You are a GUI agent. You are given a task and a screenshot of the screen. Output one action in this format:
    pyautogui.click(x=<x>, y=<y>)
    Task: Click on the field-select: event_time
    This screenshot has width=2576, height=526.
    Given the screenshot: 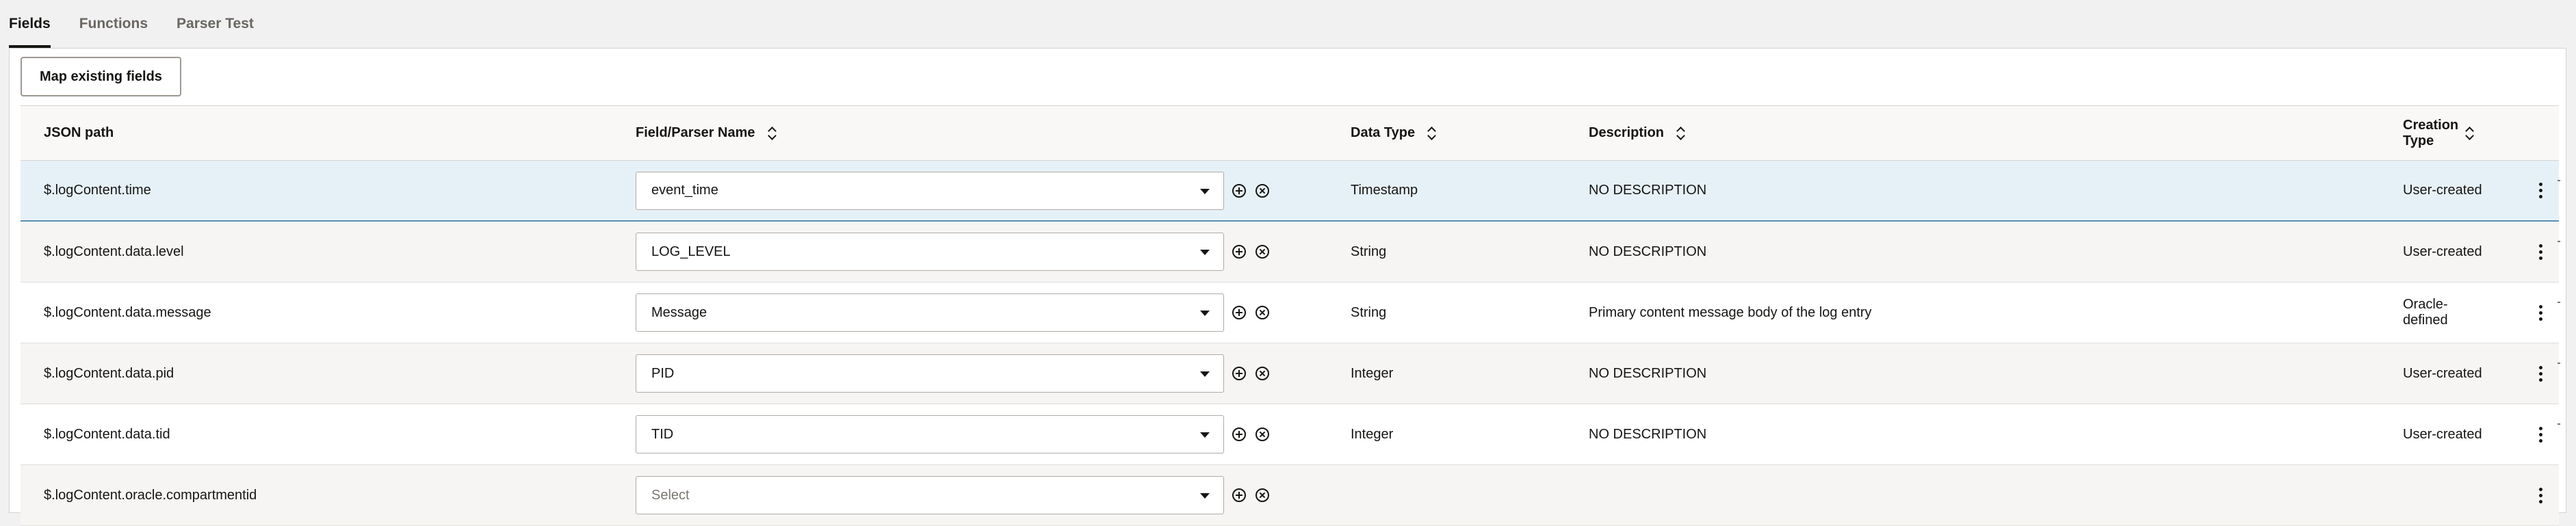 What is the action you would take?
    pyautogui.click(x=930, y=190)
    